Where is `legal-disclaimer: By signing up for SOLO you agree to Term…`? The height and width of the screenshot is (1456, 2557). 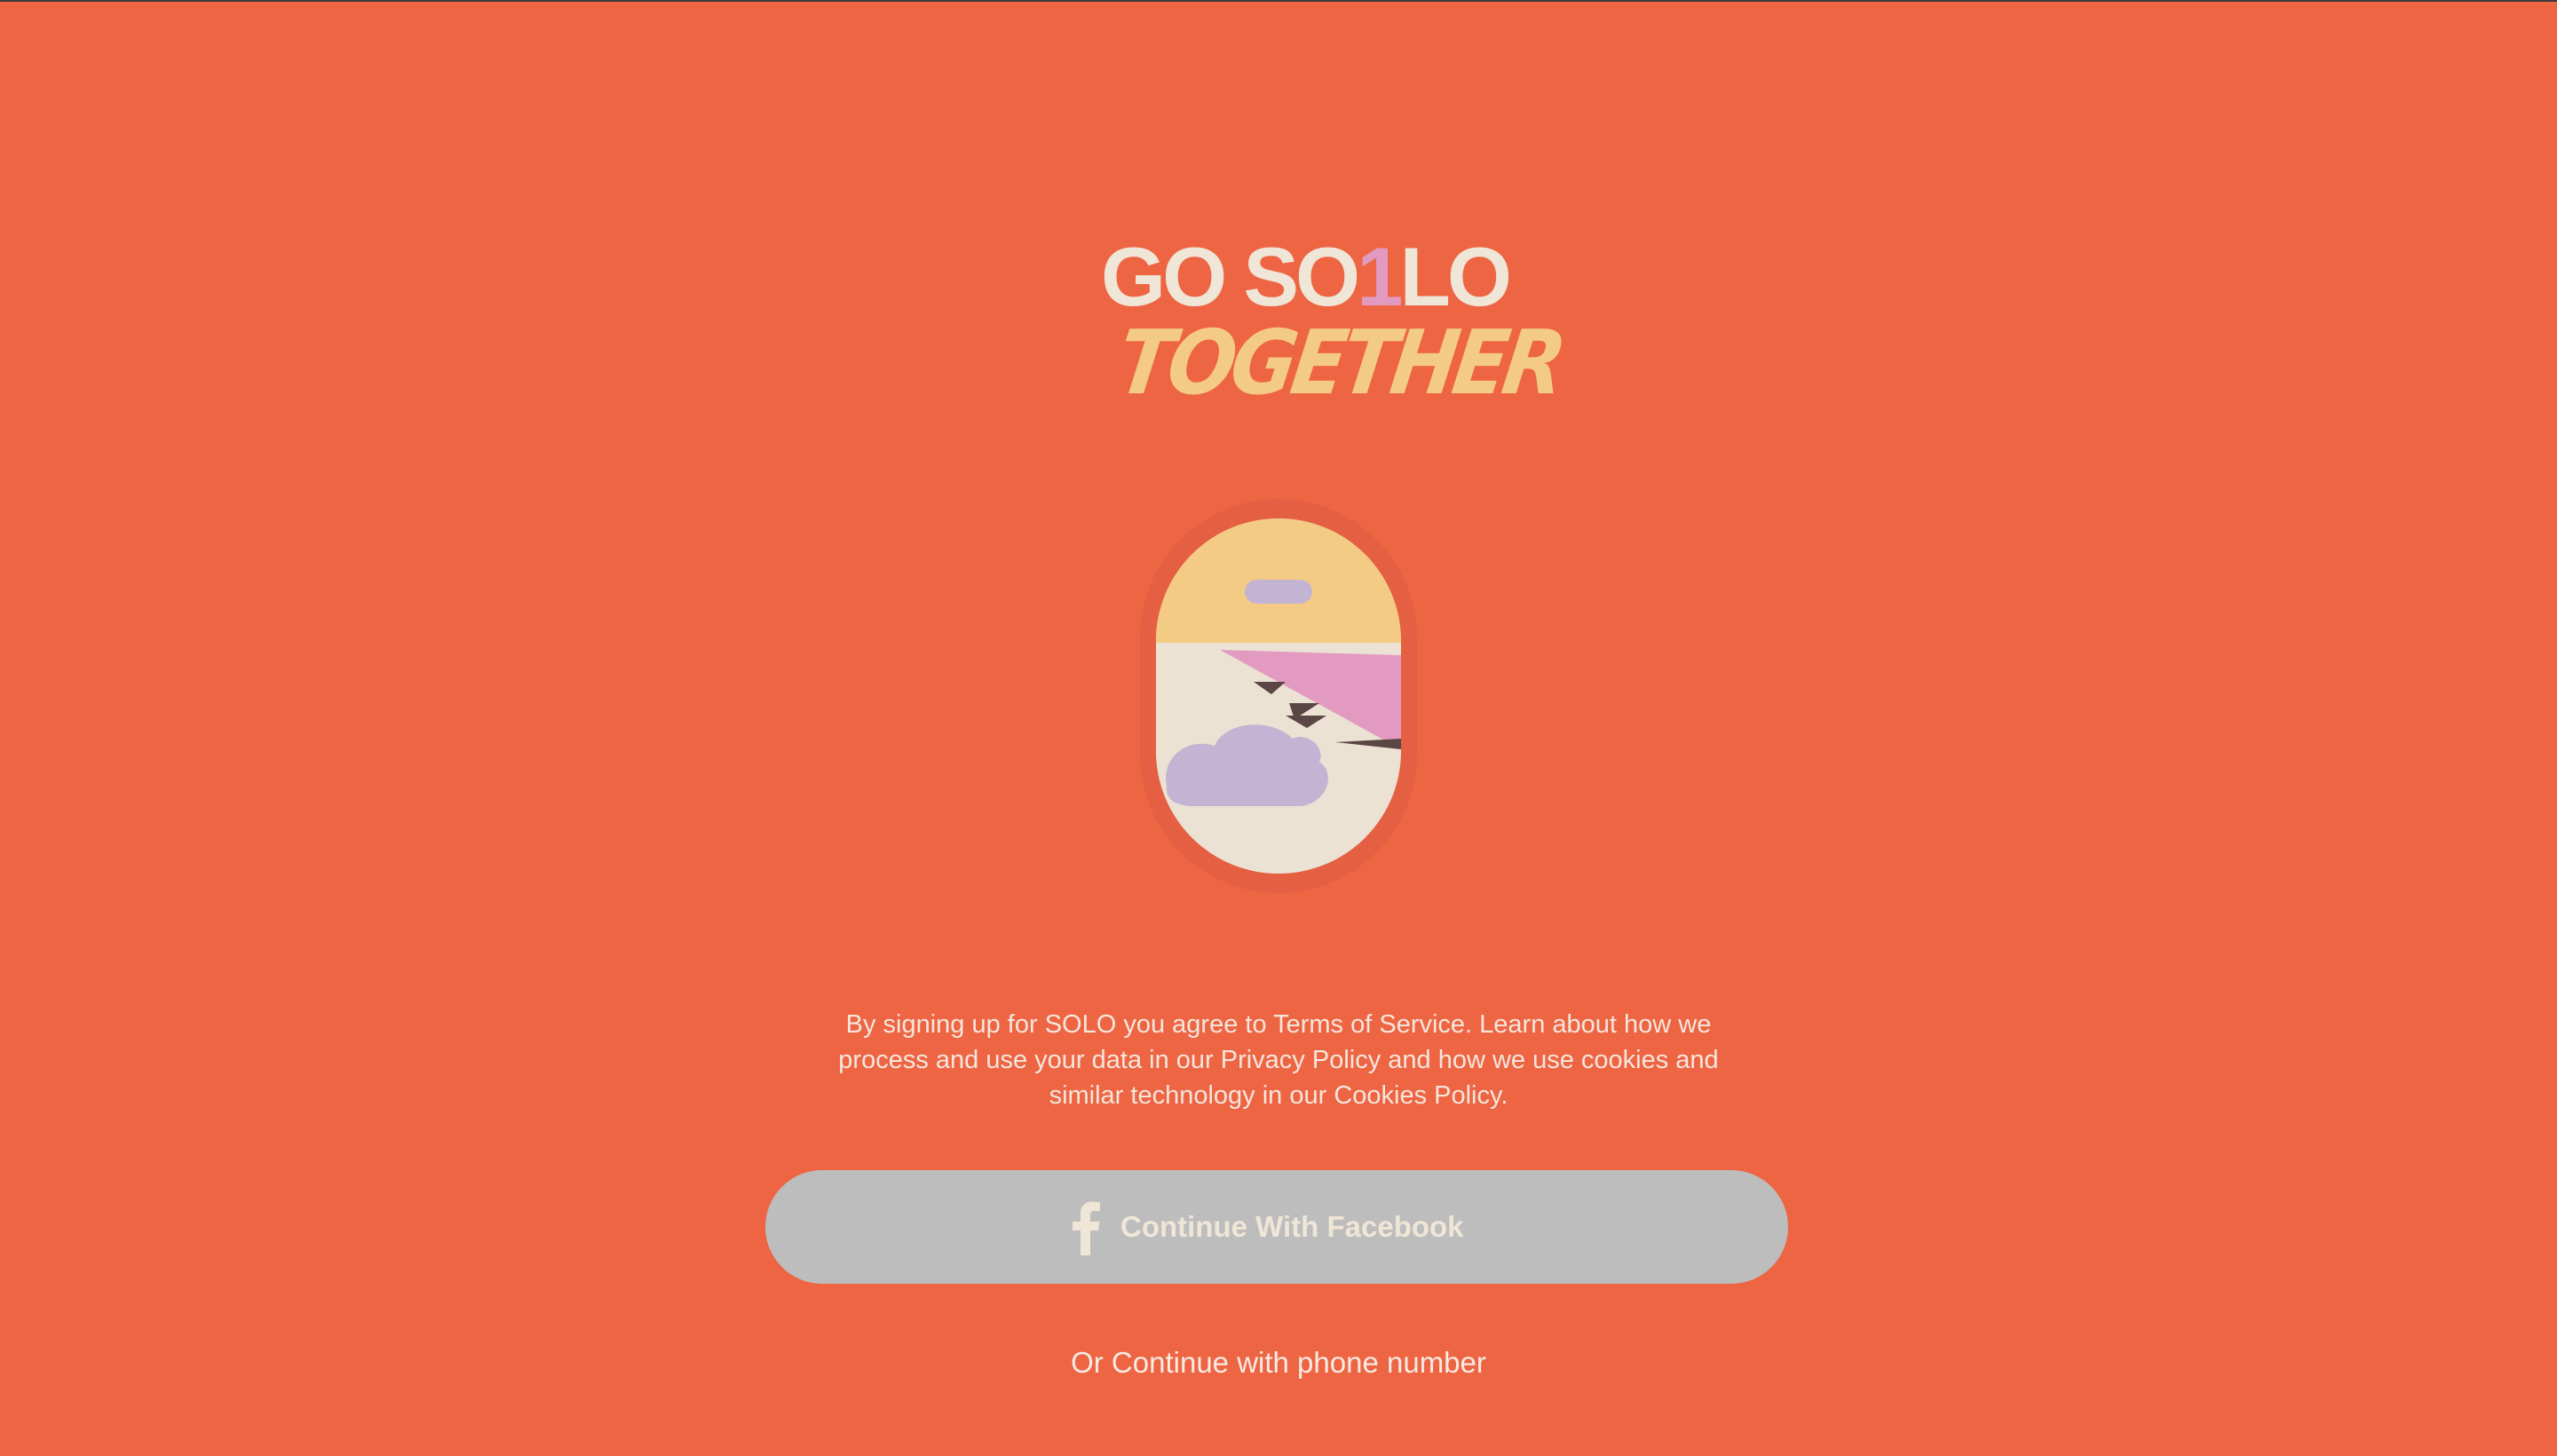 legal-disclaimer: By signing up for SOLO you agree to Term… is located at coordinates (1278, 1060).